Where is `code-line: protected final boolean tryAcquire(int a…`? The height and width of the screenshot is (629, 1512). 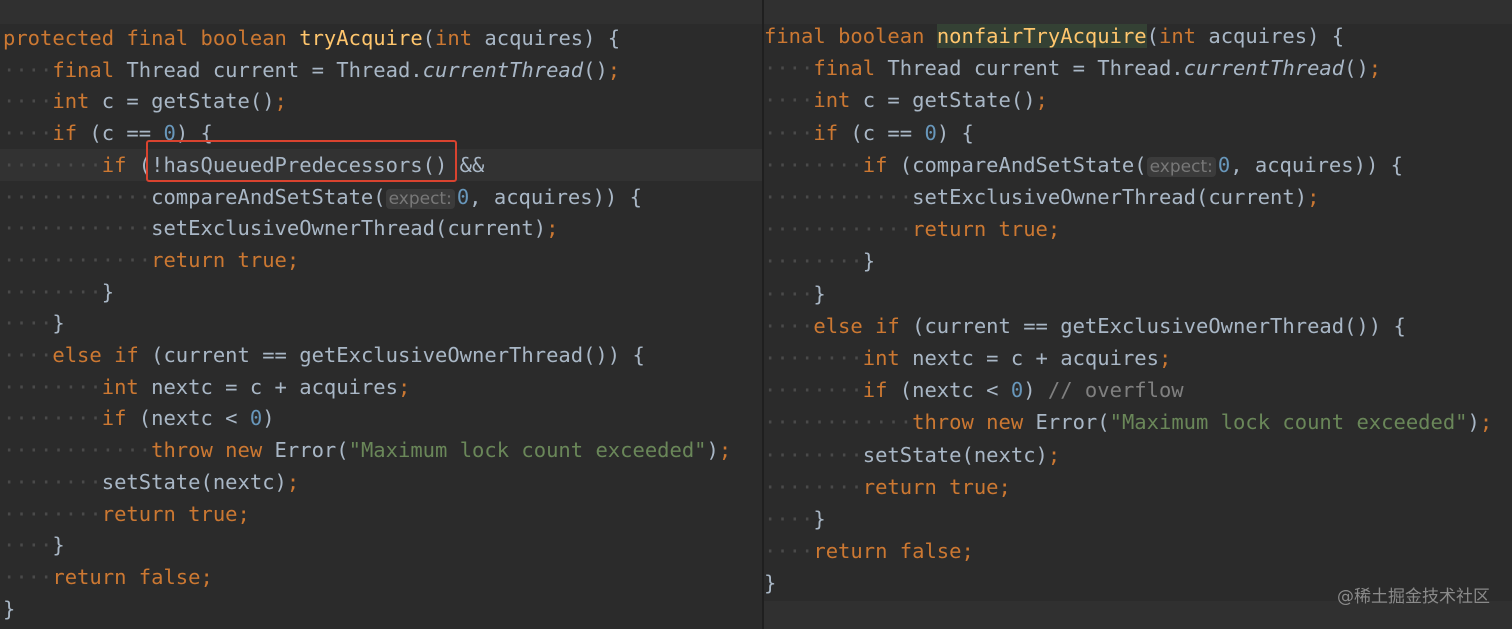
code-line: protected final boolean tryAcquire(int a… is located at coordinates (381, 38).